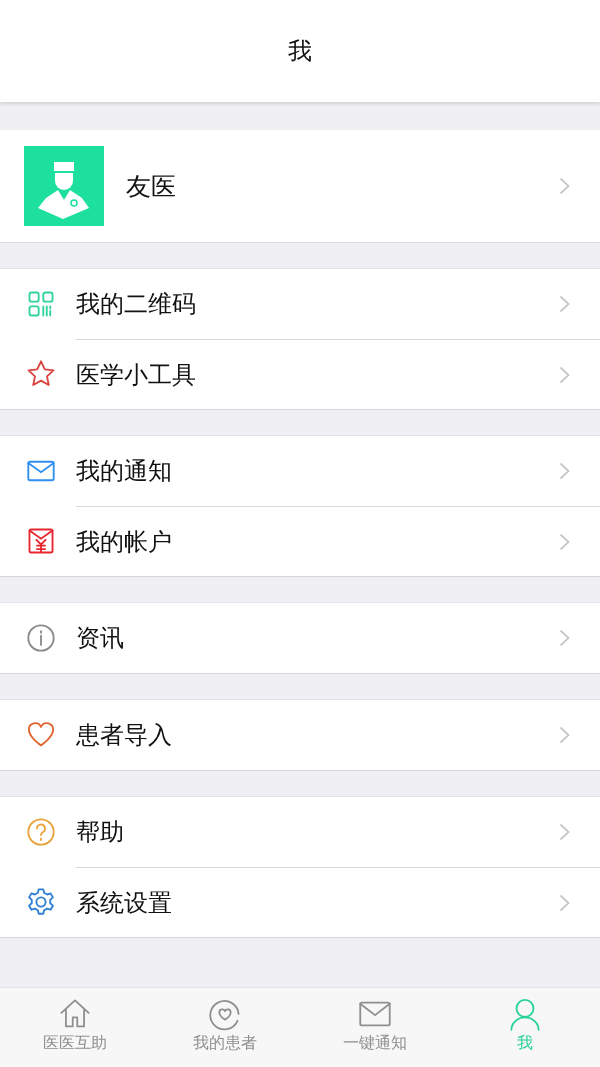 This screenshot has height=1067, width=600. I want to click on heart-circle-icon, so click(225, 1014).